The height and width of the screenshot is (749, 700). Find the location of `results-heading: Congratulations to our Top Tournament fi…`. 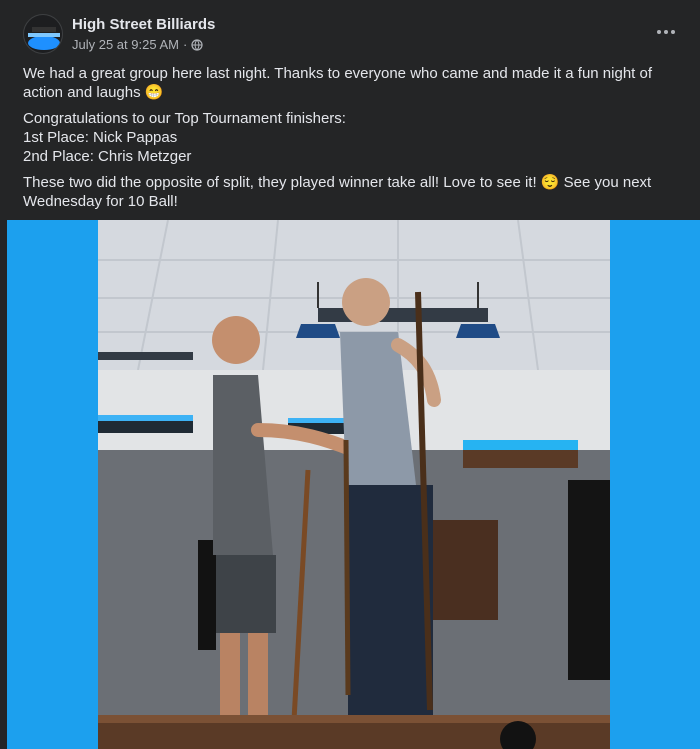

results-heading: Congratulations to our Top Tournament fi… is located at coordinates (184, 118).